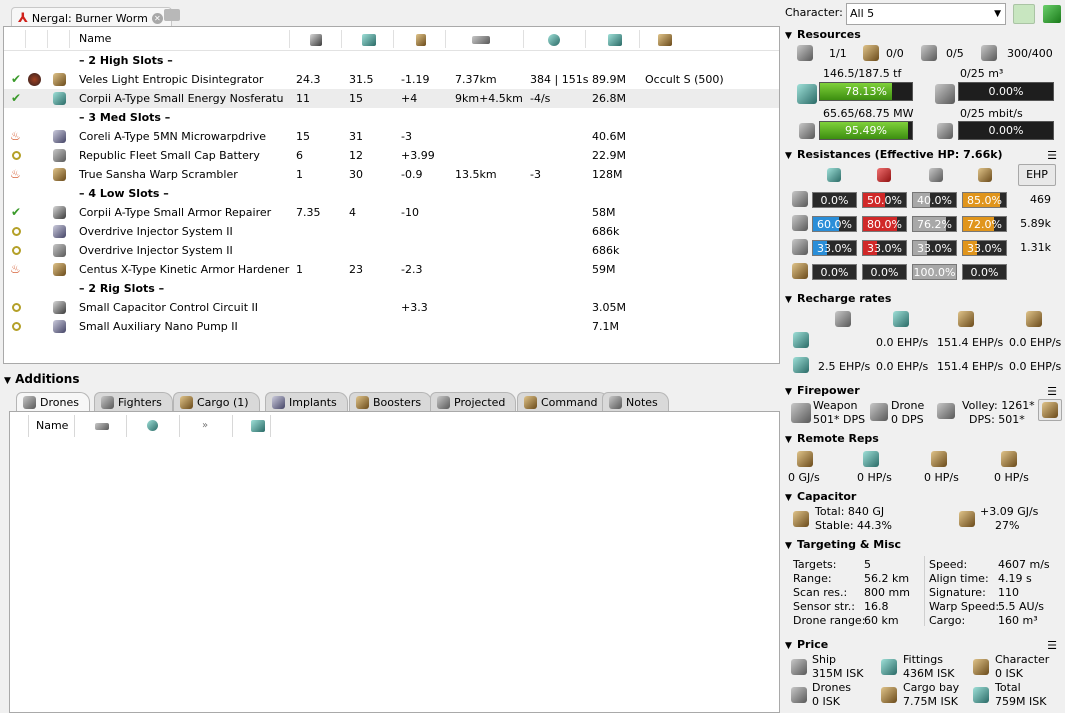 This screenshot has width=1065, height=713. Describe the element at coordinates (926, 14) in the screenshot. I see `character-select: All 5 ▼` at that location.